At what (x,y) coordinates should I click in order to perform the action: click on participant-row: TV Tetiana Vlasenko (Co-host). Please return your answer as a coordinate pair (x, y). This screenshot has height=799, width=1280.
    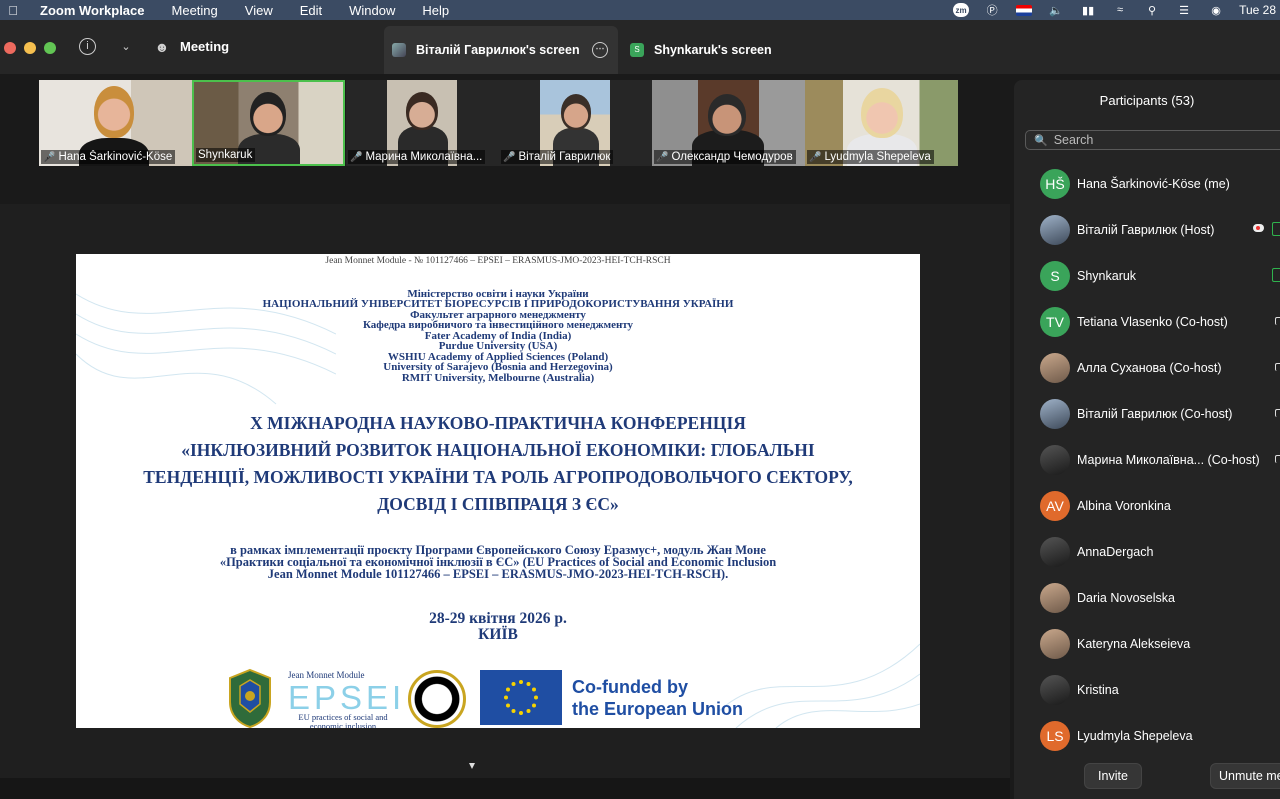
    Looking at the image, I should click on (1160, 322).